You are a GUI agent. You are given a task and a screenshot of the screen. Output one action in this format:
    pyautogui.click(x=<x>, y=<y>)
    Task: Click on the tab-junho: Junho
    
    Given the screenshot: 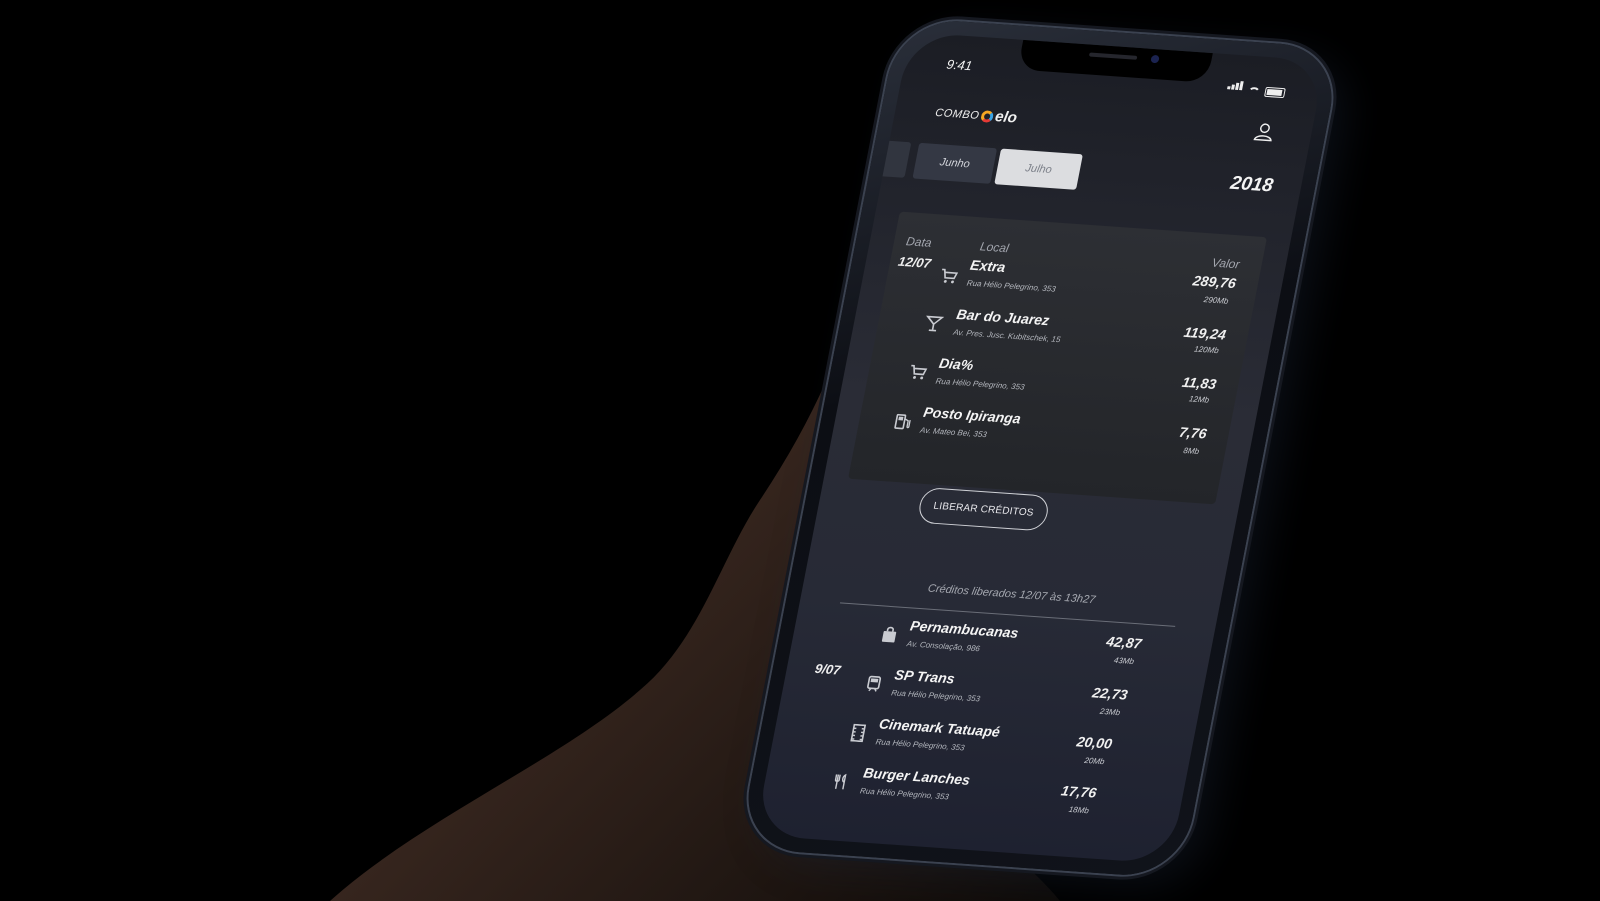 What is the action you would take?
    pyautogui.click(x=955, y=163)
    